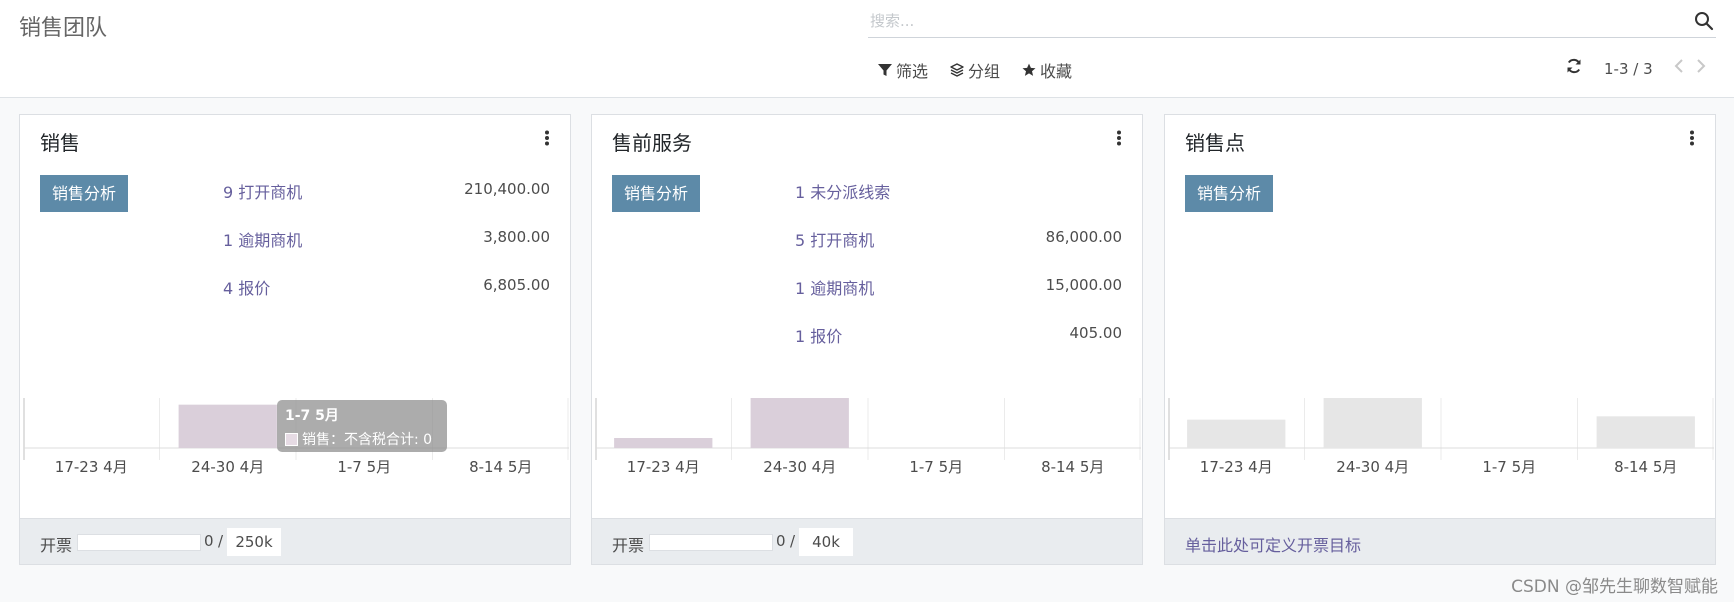 Image resolution: width=1734 pixels, height=602 pixels. What do you see at coordinates (842, 191) in the screenshot?
I see `stat-link-unassigned-leads: 1 未分派线索` at bounding box center [842, 191].